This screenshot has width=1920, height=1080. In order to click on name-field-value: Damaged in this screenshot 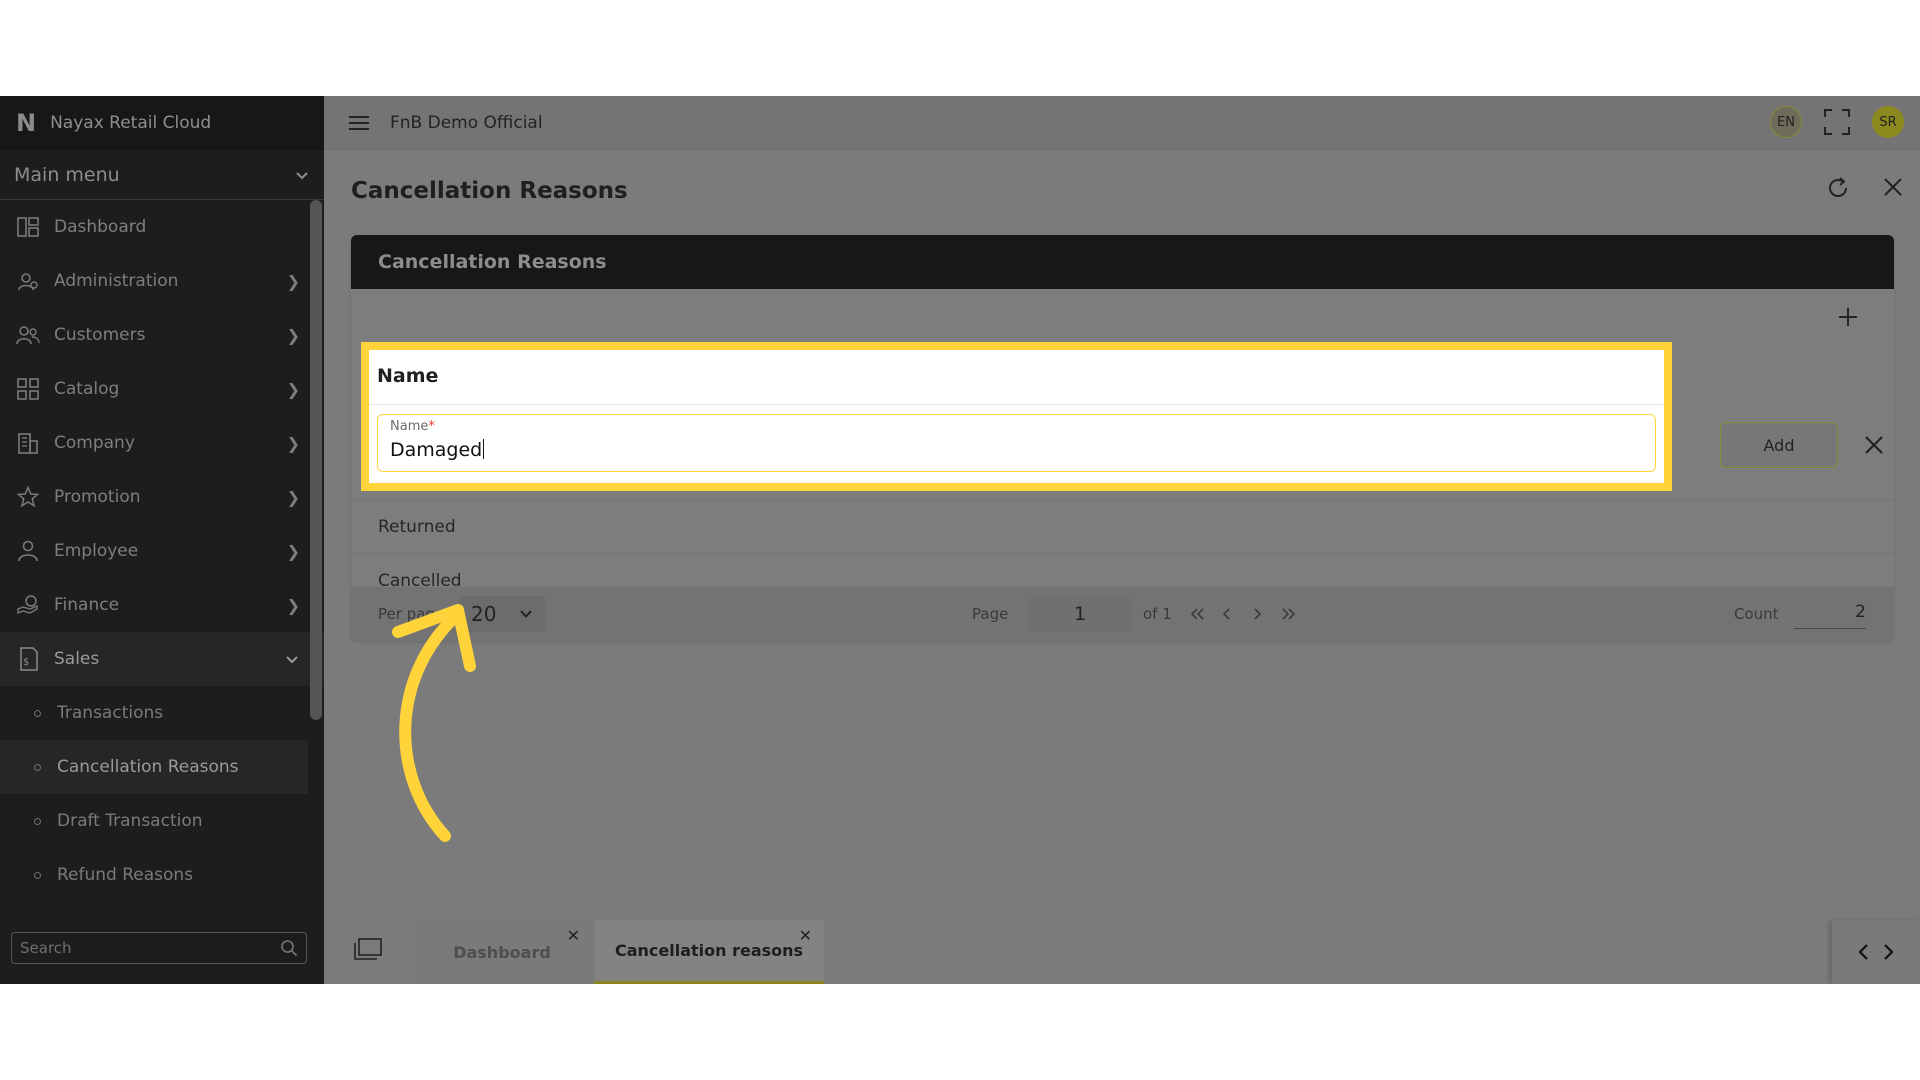, I will do `click(437, 450)`.